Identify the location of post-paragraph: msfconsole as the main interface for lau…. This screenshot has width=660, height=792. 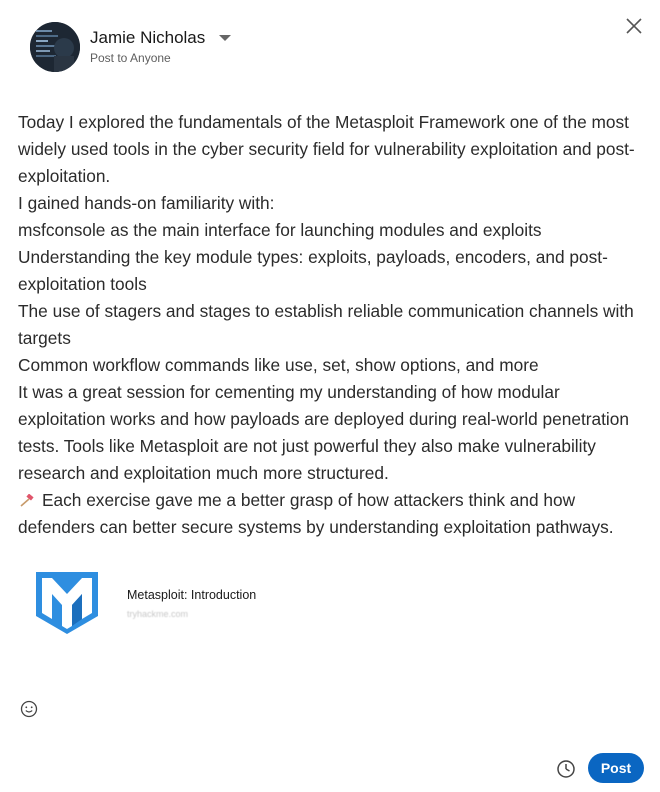
(280, 230).